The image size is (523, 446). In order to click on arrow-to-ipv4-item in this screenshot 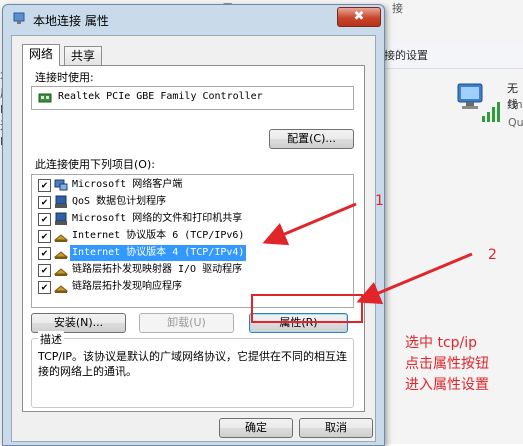, I will do `click(309, 224)`.